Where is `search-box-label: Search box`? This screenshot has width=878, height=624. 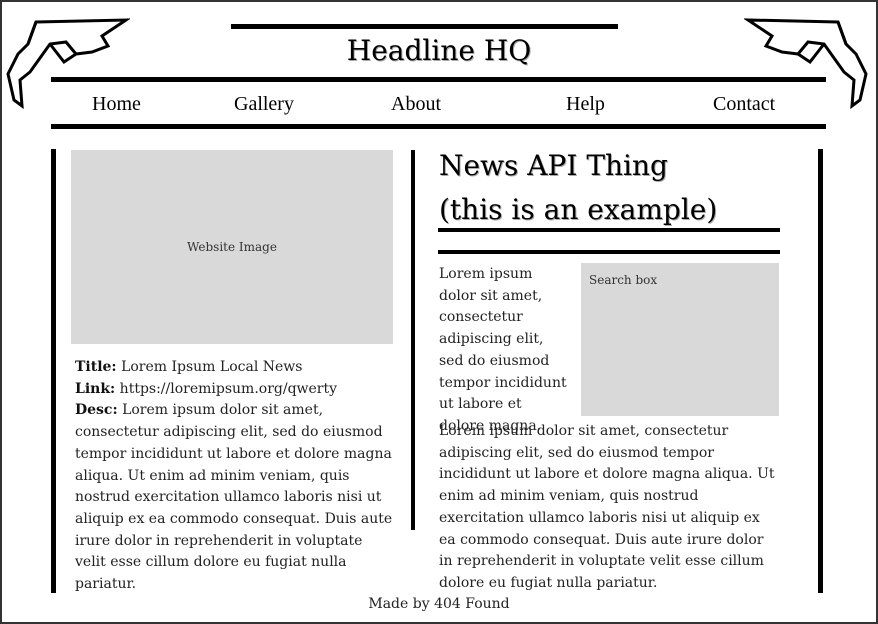
search-box-label: Search box is located at coordinates (623, 280).